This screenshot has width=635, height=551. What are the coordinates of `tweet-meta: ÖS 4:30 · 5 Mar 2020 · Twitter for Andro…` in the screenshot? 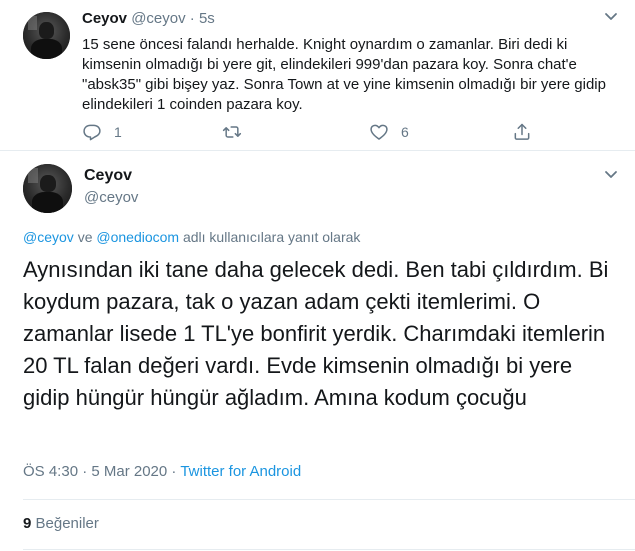 It's located at (162, 471).